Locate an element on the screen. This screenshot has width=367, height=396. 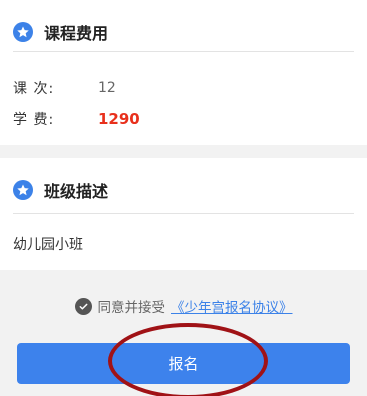
description-card-title: 班级描述 is located at coordinates (76, 191).